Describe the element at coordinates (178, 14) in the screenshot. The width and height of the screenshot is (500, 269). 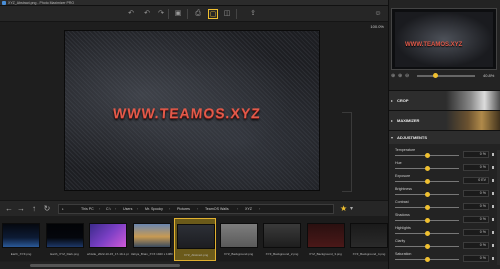
I see `save-icon: ▣` at that location.